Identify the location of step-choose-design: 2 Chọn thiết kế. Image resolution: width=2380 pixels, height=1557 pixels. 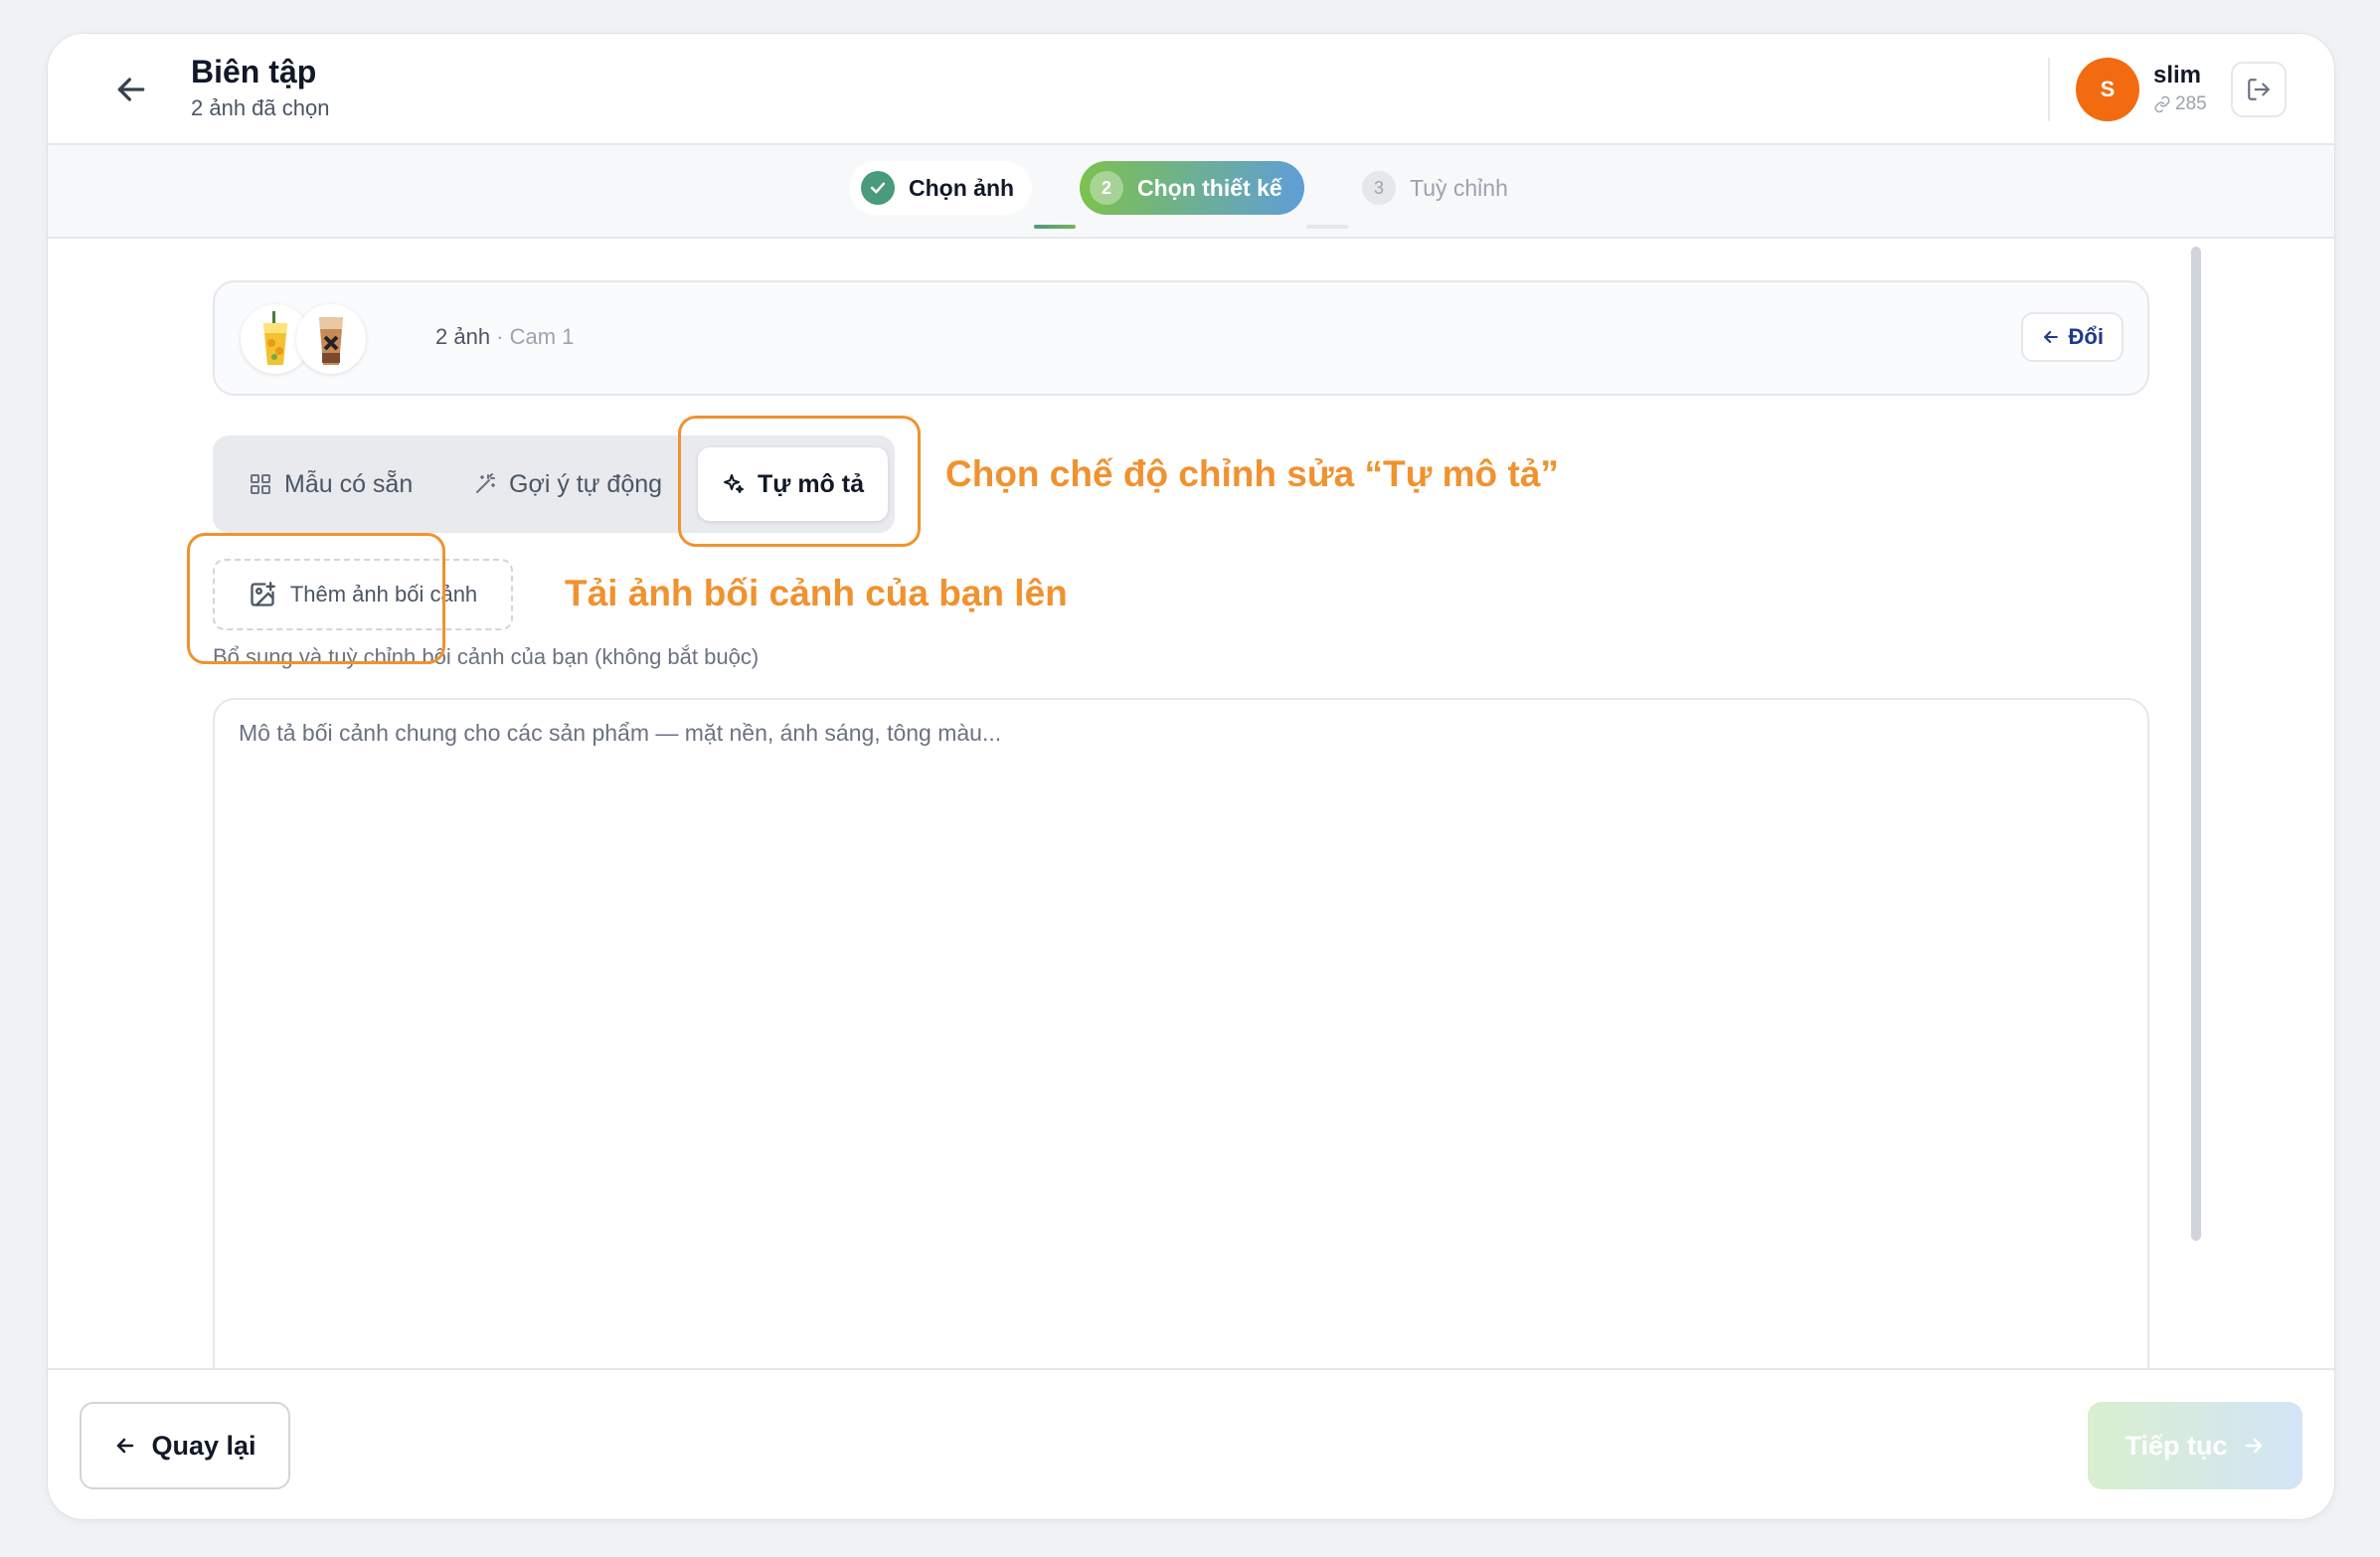
(1192, 188).